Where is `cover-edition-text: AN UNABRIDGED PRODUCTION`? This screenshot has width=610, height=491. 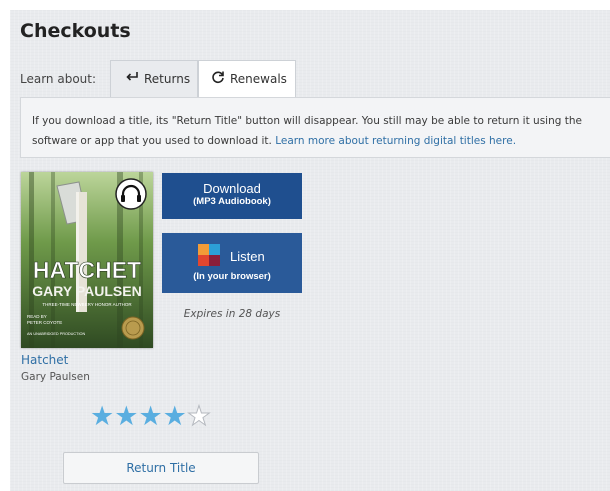 cover-edition-text: AN UNABRIDGED PRODUCTION is located at coordinates (56, 334).